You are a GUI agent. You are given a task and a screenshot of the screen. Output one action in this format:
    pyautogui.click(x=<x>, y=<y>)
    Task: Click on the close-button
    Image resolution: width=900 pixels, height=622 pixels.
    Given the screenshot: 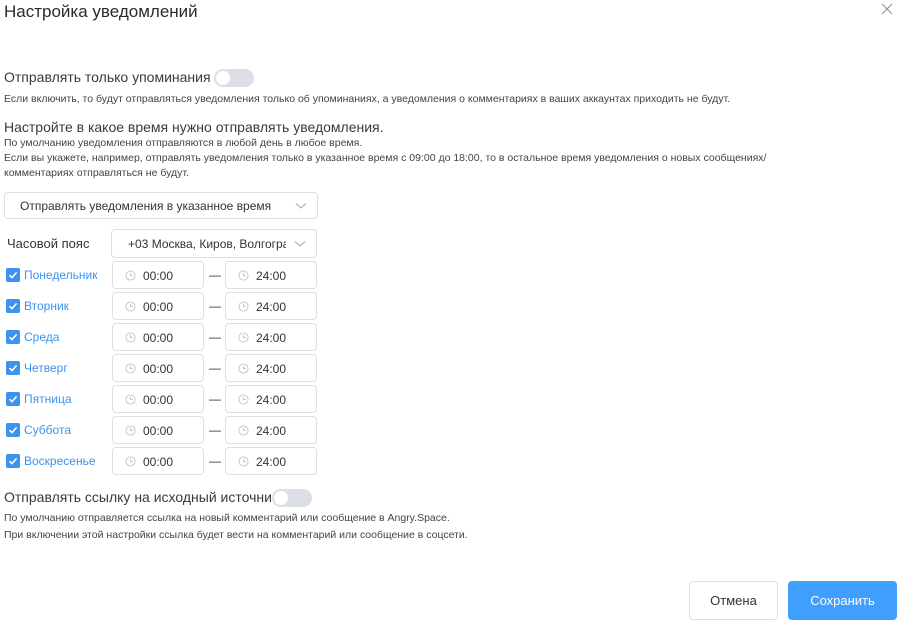 What is the action you would take?
    pyautogui.click(x=887, y=9)
    